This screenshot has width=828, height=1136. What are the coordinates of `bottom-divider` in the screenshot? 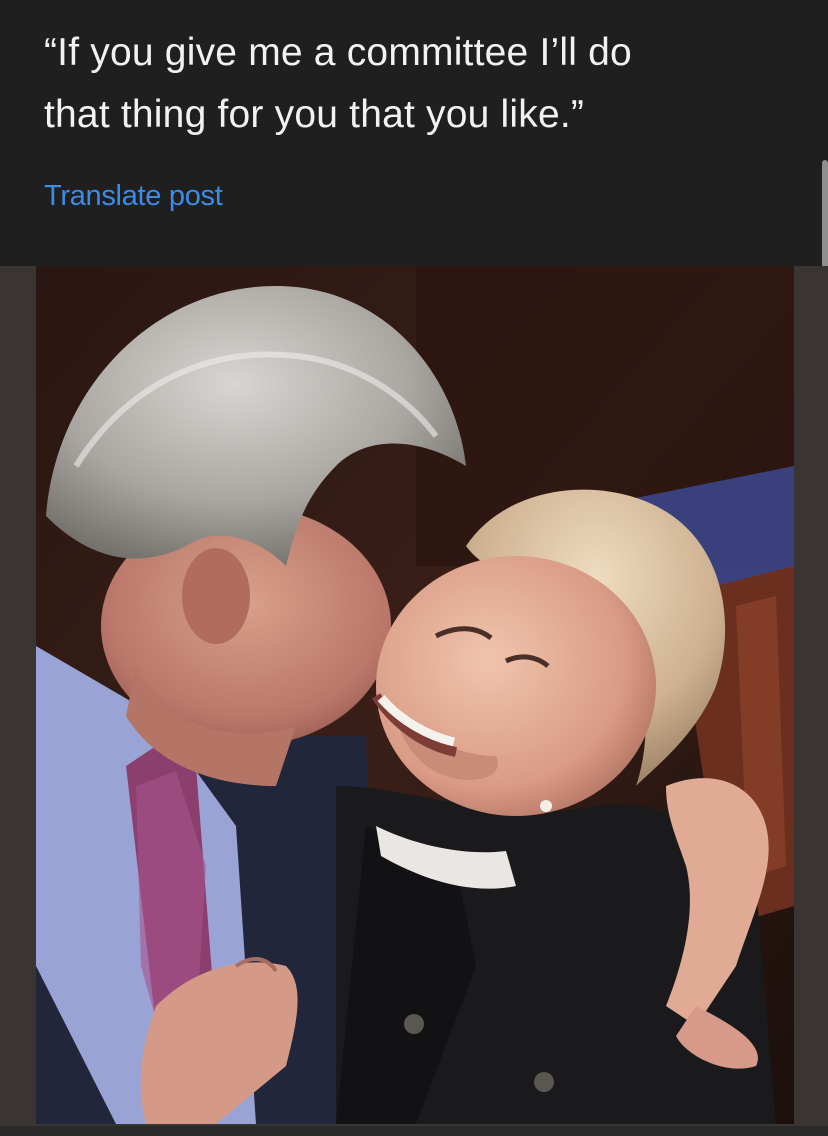 It's located at (414, 1131).